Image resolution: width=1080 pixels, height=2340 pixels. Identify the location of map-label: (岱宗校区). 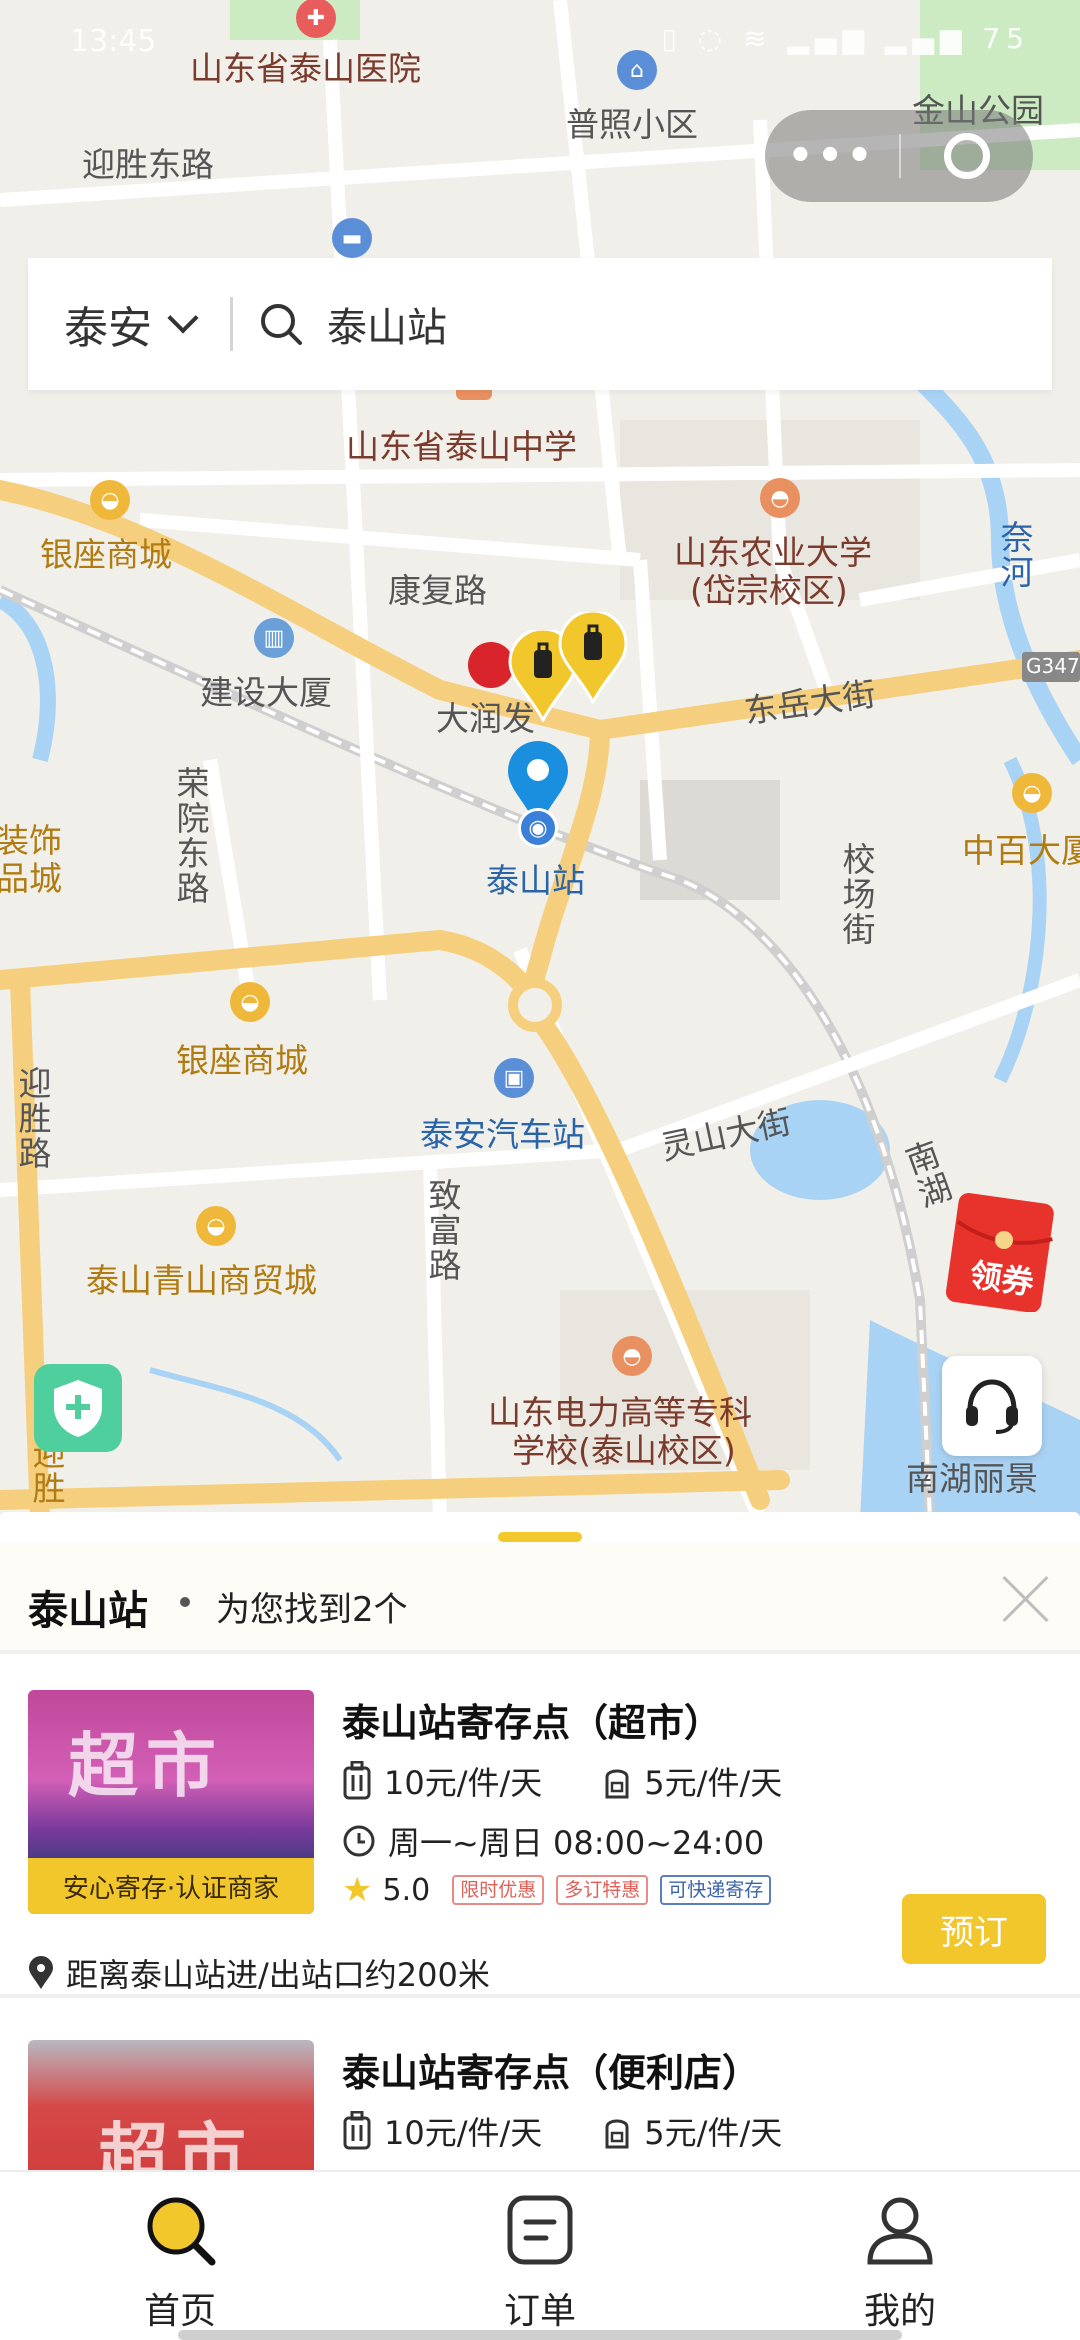
(769, 590).